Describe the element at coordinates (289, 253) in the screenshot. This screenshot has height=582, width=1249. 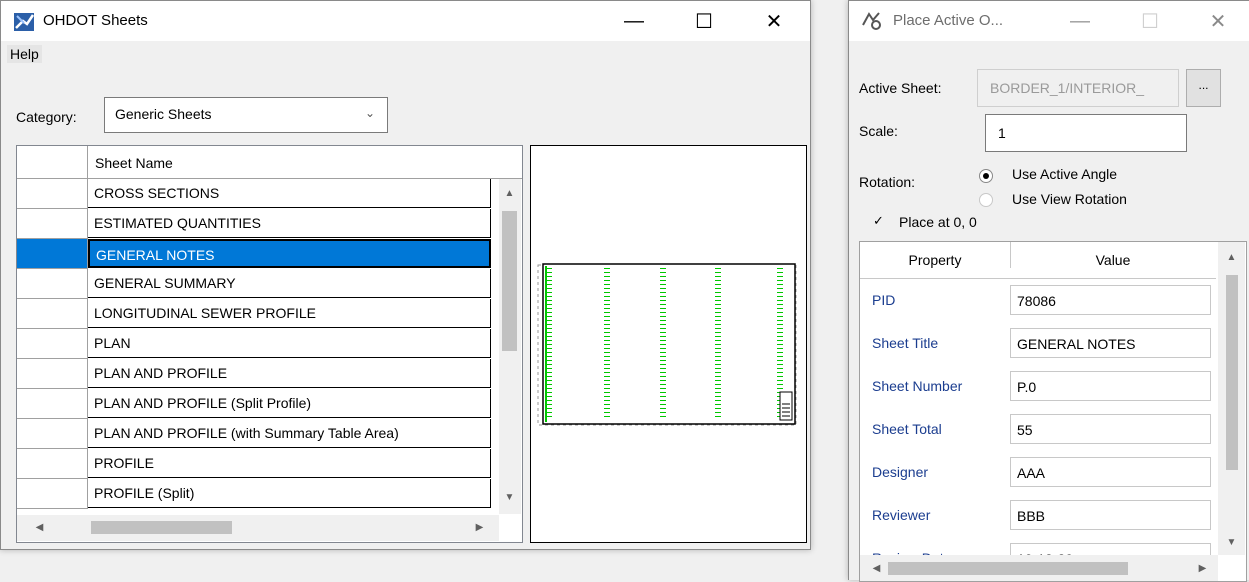
I see `sheet-name-cell: GENERAL NOTES` at that location.